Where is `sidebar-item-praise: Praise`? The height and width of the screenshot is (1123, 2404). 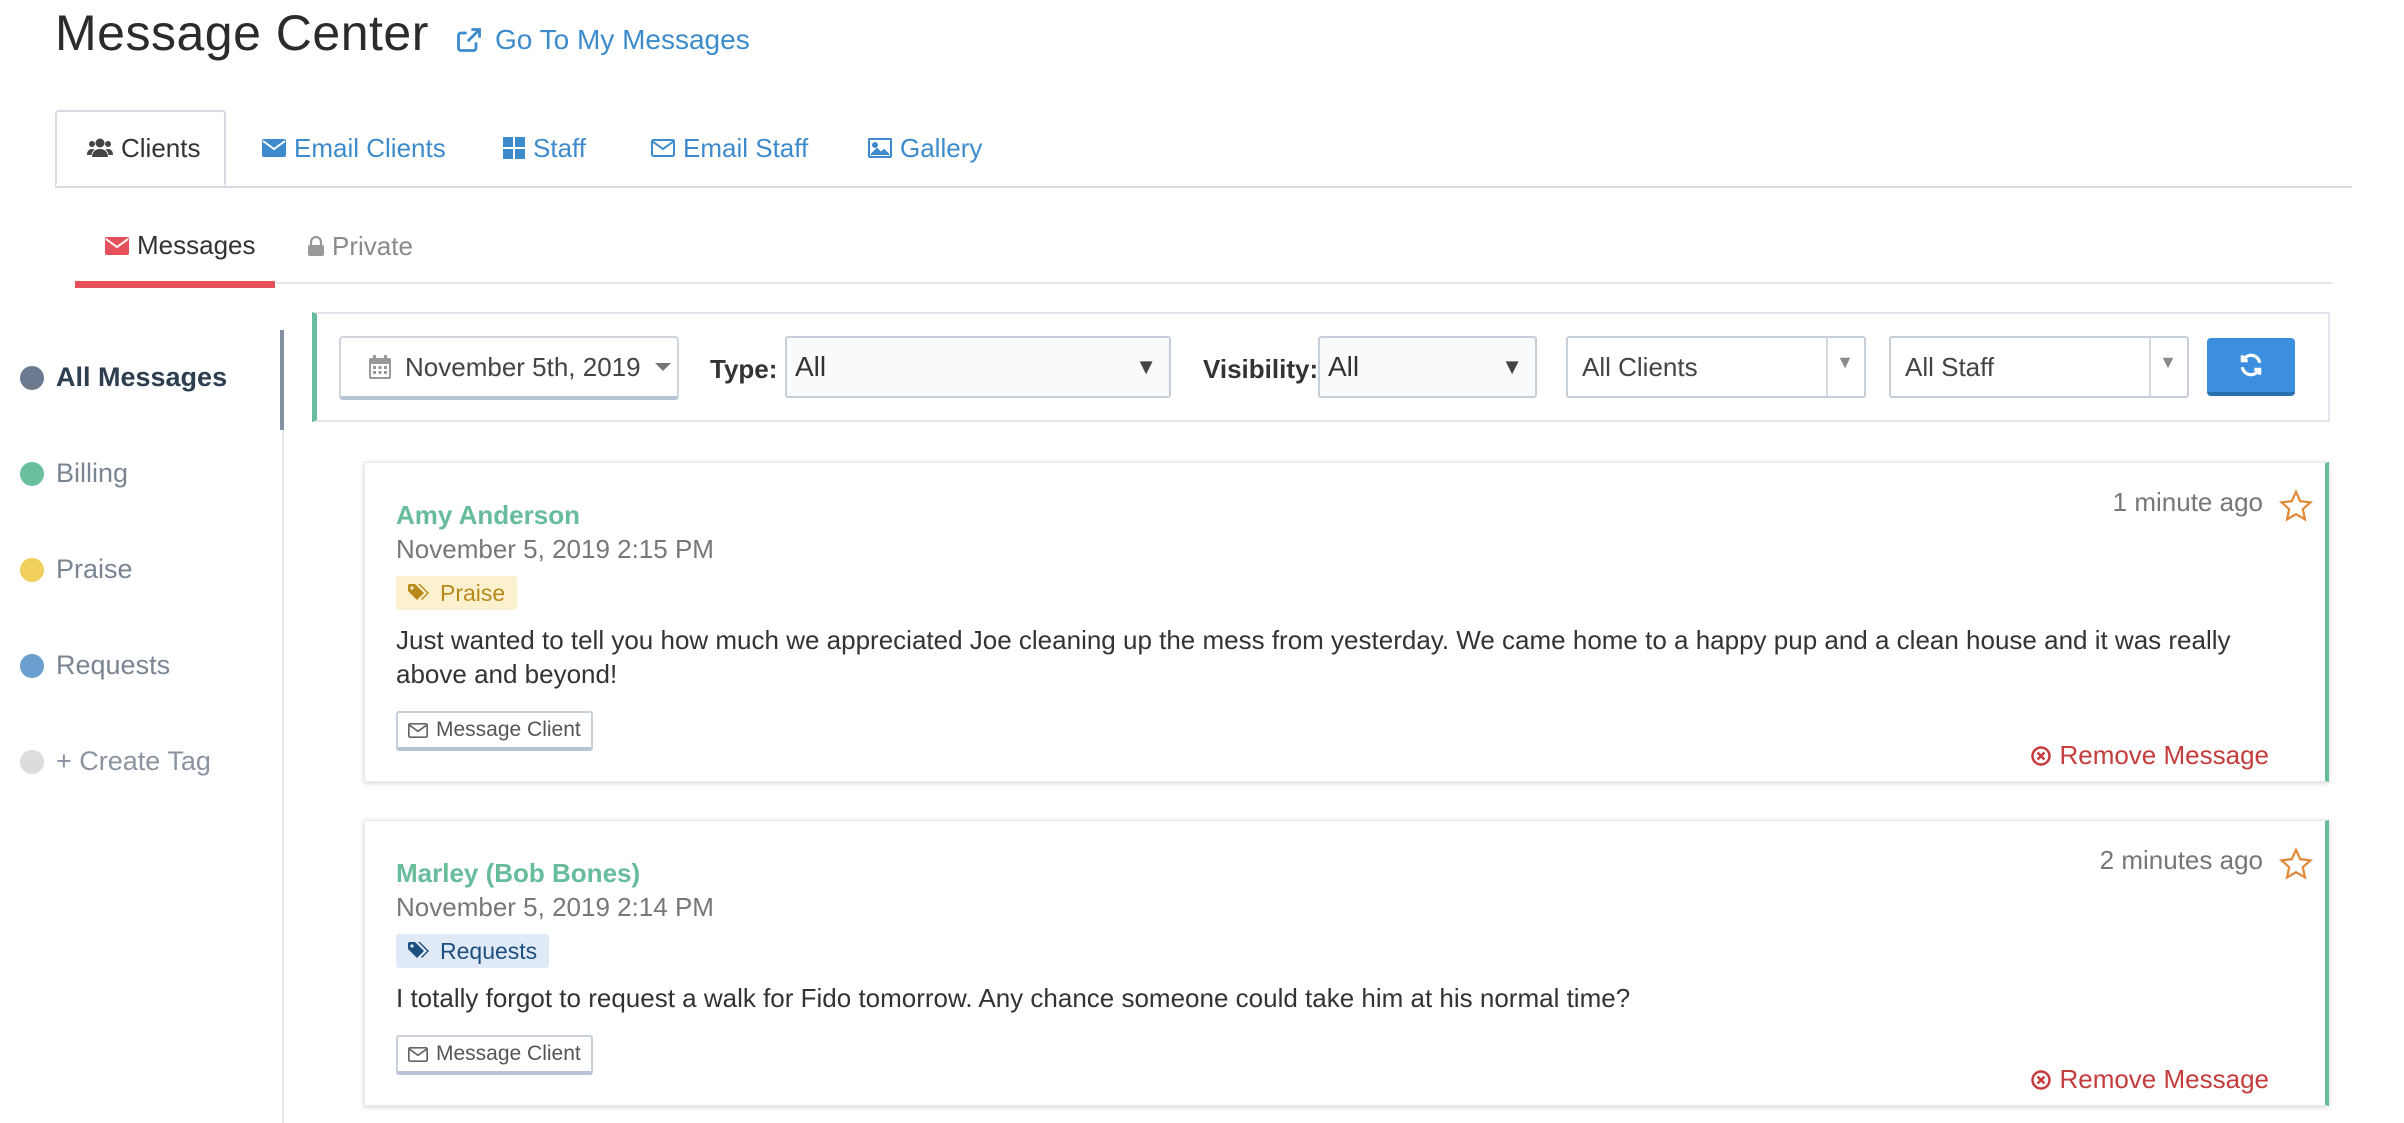 sidebar-item-praise: Praise is located at coordinates (76, 569).